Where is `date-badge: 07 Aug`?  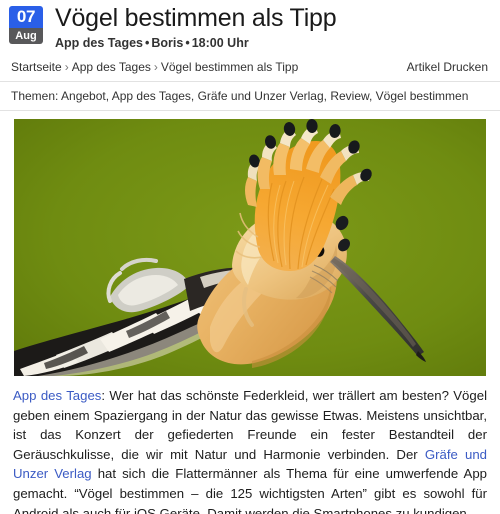
date-badge: 07 Aug is located at coordinates (26, 25).